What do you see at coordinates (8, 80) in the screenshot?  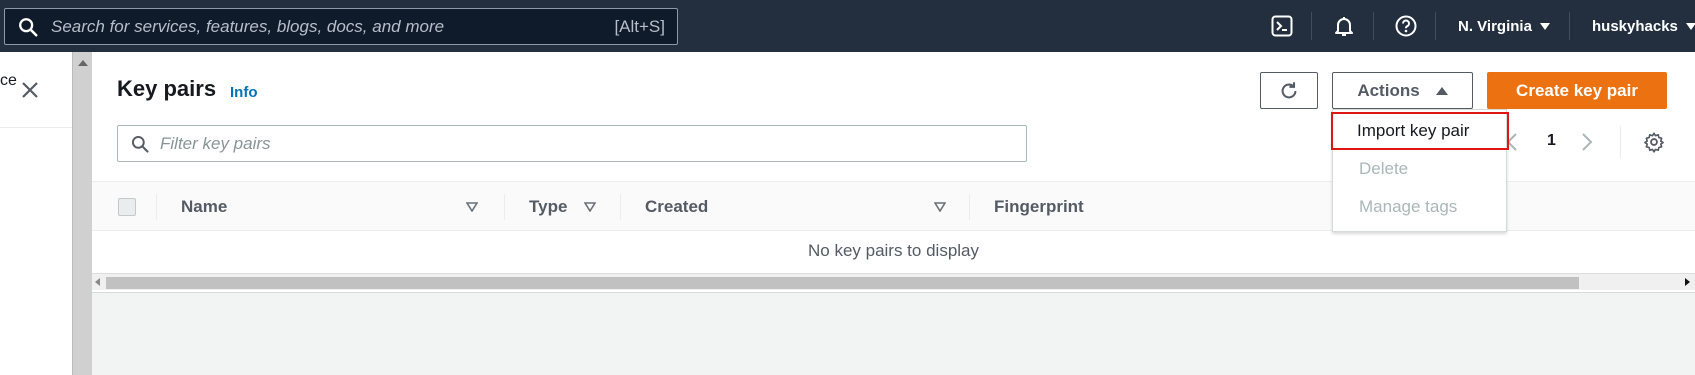 I see `side-panel-partial-text: ce` at bounding box center [8, 80].